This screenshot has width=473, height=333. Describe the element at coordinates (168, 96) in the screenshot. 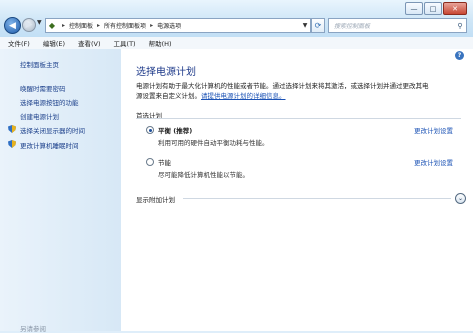

I see `description-text: 源设置来自定义计划。` at that location.